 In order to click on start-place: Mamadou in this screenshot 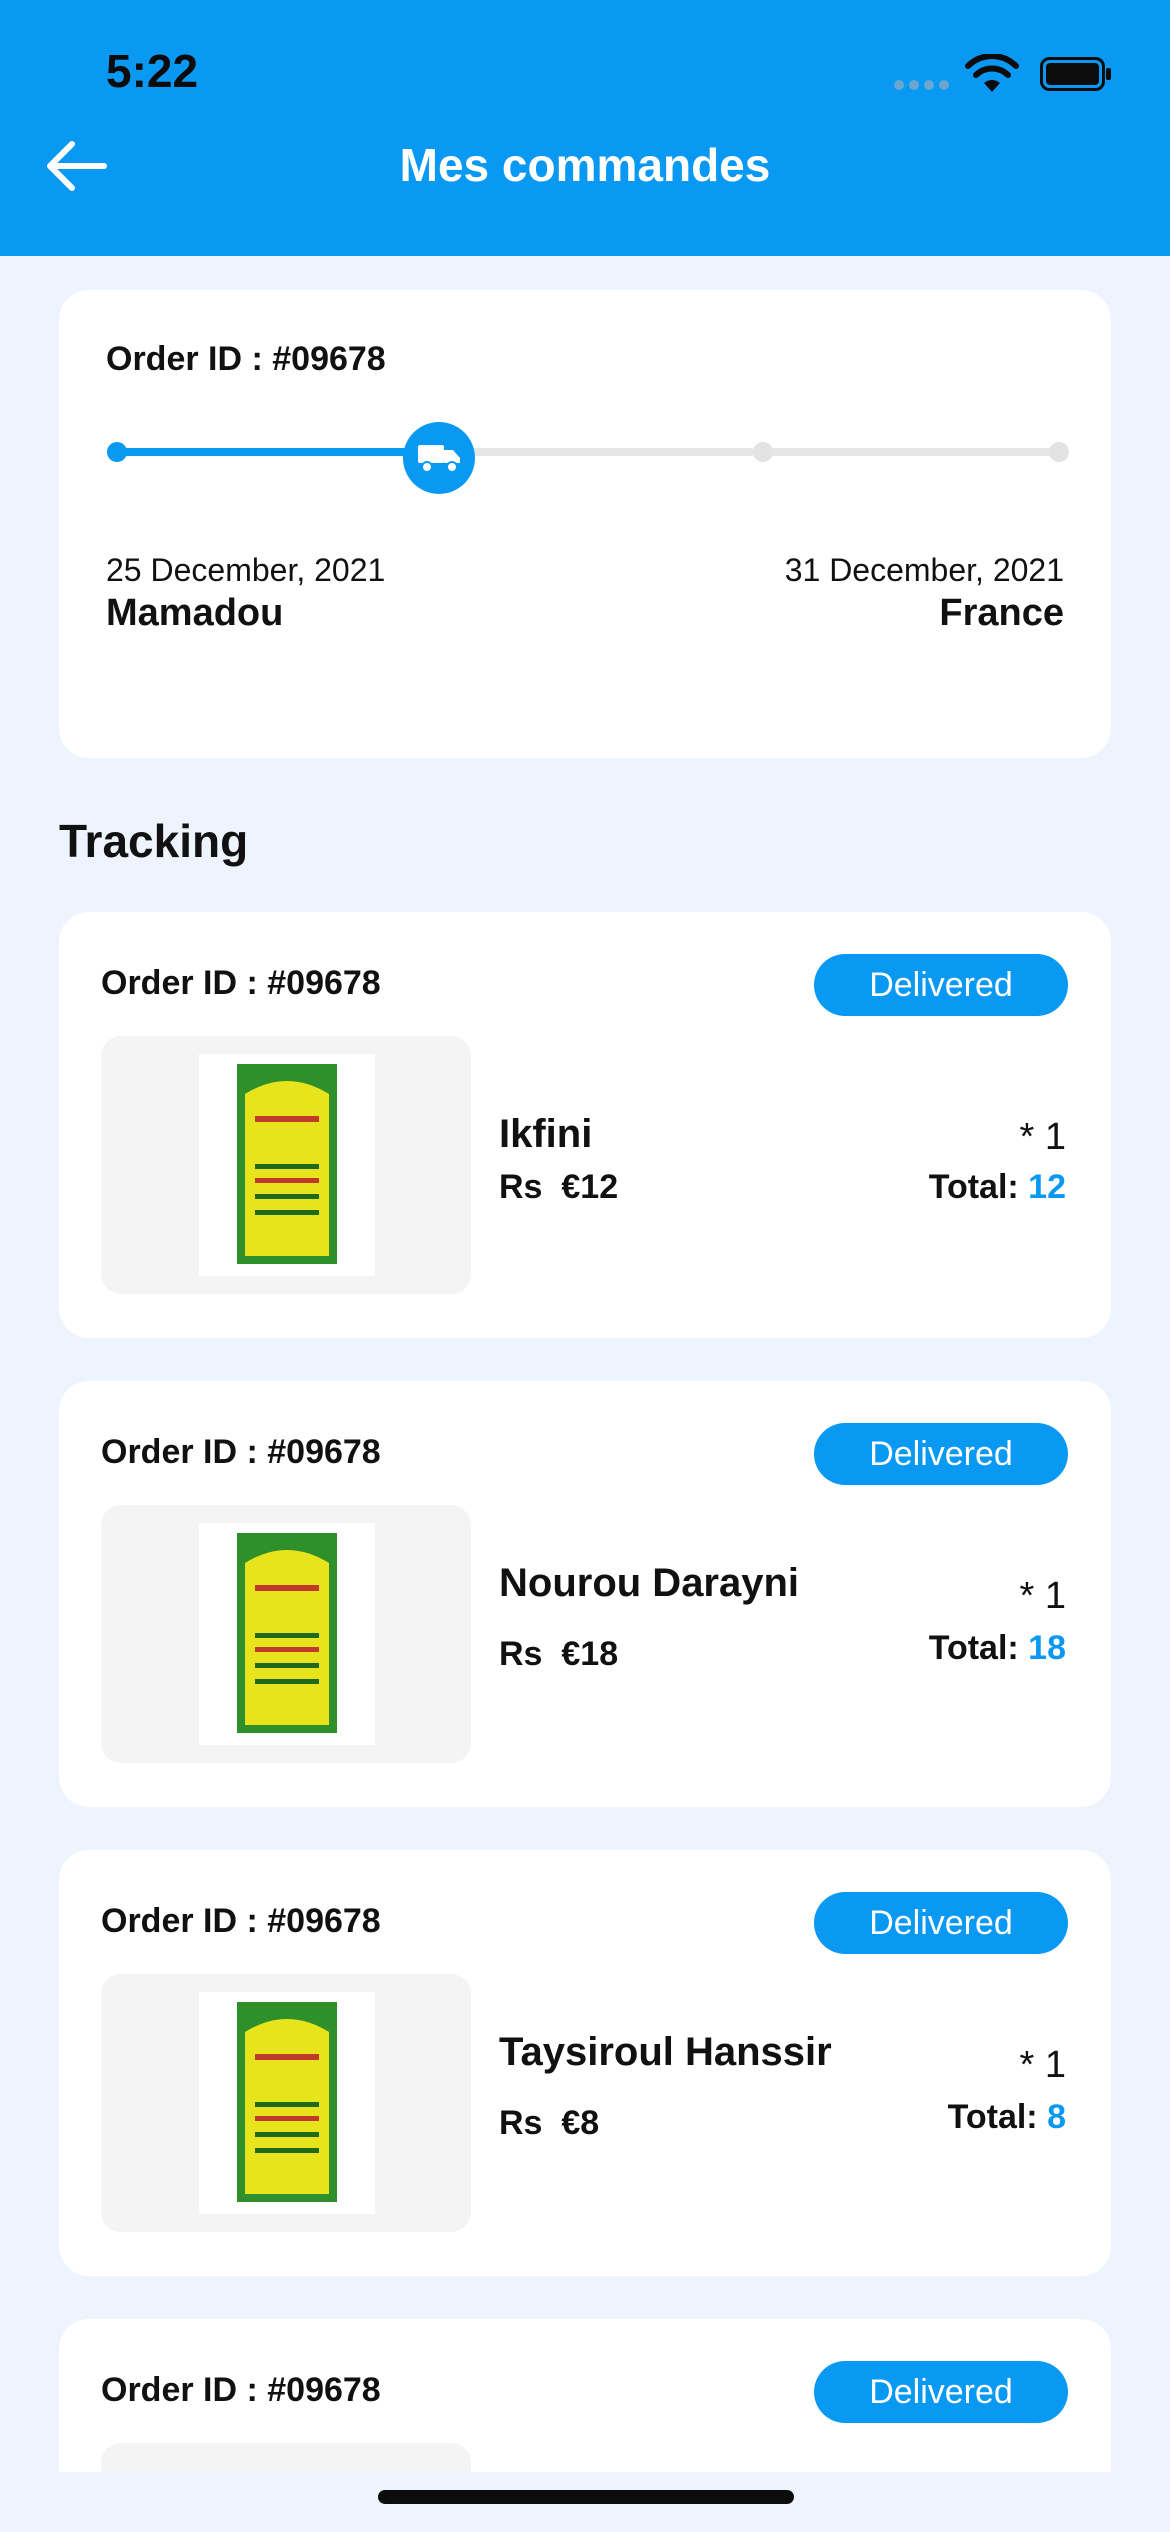, I will do `click(195, 613)`.